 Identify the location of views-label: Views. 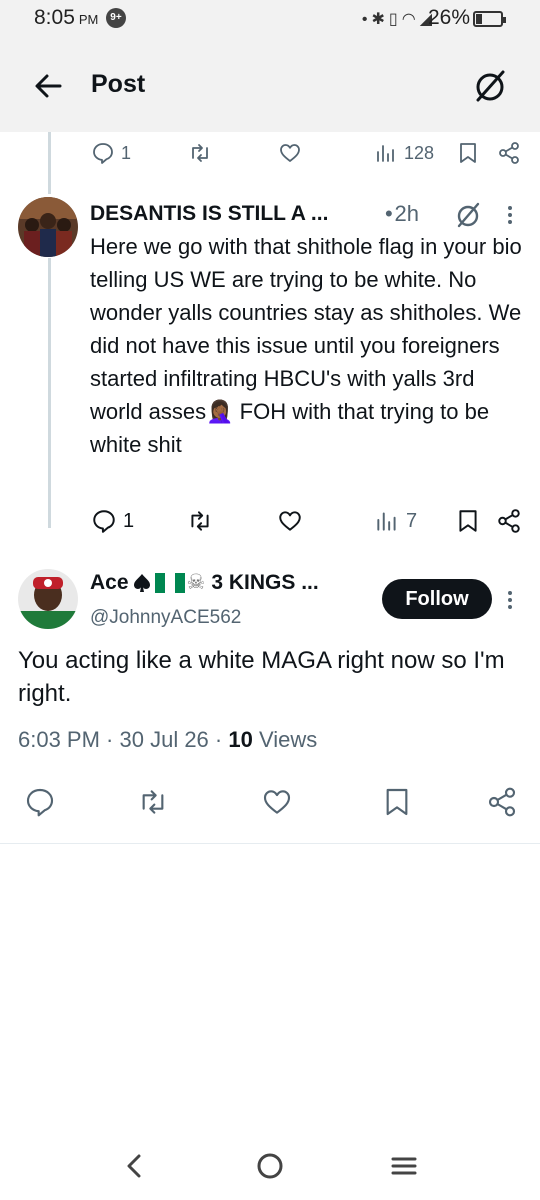
(288, 739).